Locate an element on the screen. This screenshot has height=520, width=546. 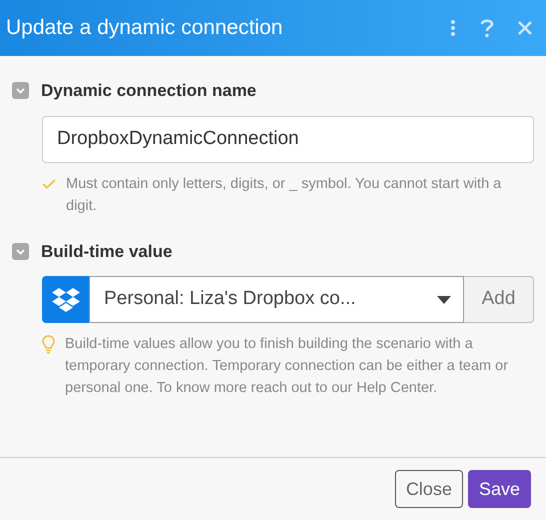
hint-text: Must contain only letters, digits, or _ symbol. You cannot start with a digit. is located at coordinates (284, 195).